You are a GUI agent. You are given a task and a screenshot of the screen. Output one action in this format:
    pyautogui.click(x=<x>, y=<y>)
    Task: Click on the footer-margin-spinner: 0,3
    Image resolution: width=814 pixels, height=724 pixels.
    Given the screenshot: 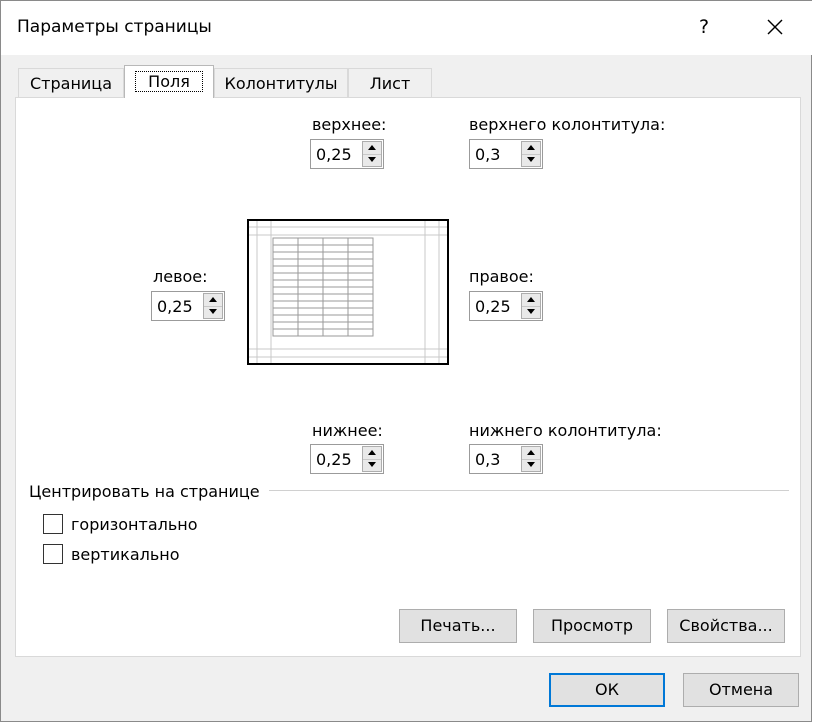 What is the action you would take?
    pyautogui.click(x=506, y=459)
    